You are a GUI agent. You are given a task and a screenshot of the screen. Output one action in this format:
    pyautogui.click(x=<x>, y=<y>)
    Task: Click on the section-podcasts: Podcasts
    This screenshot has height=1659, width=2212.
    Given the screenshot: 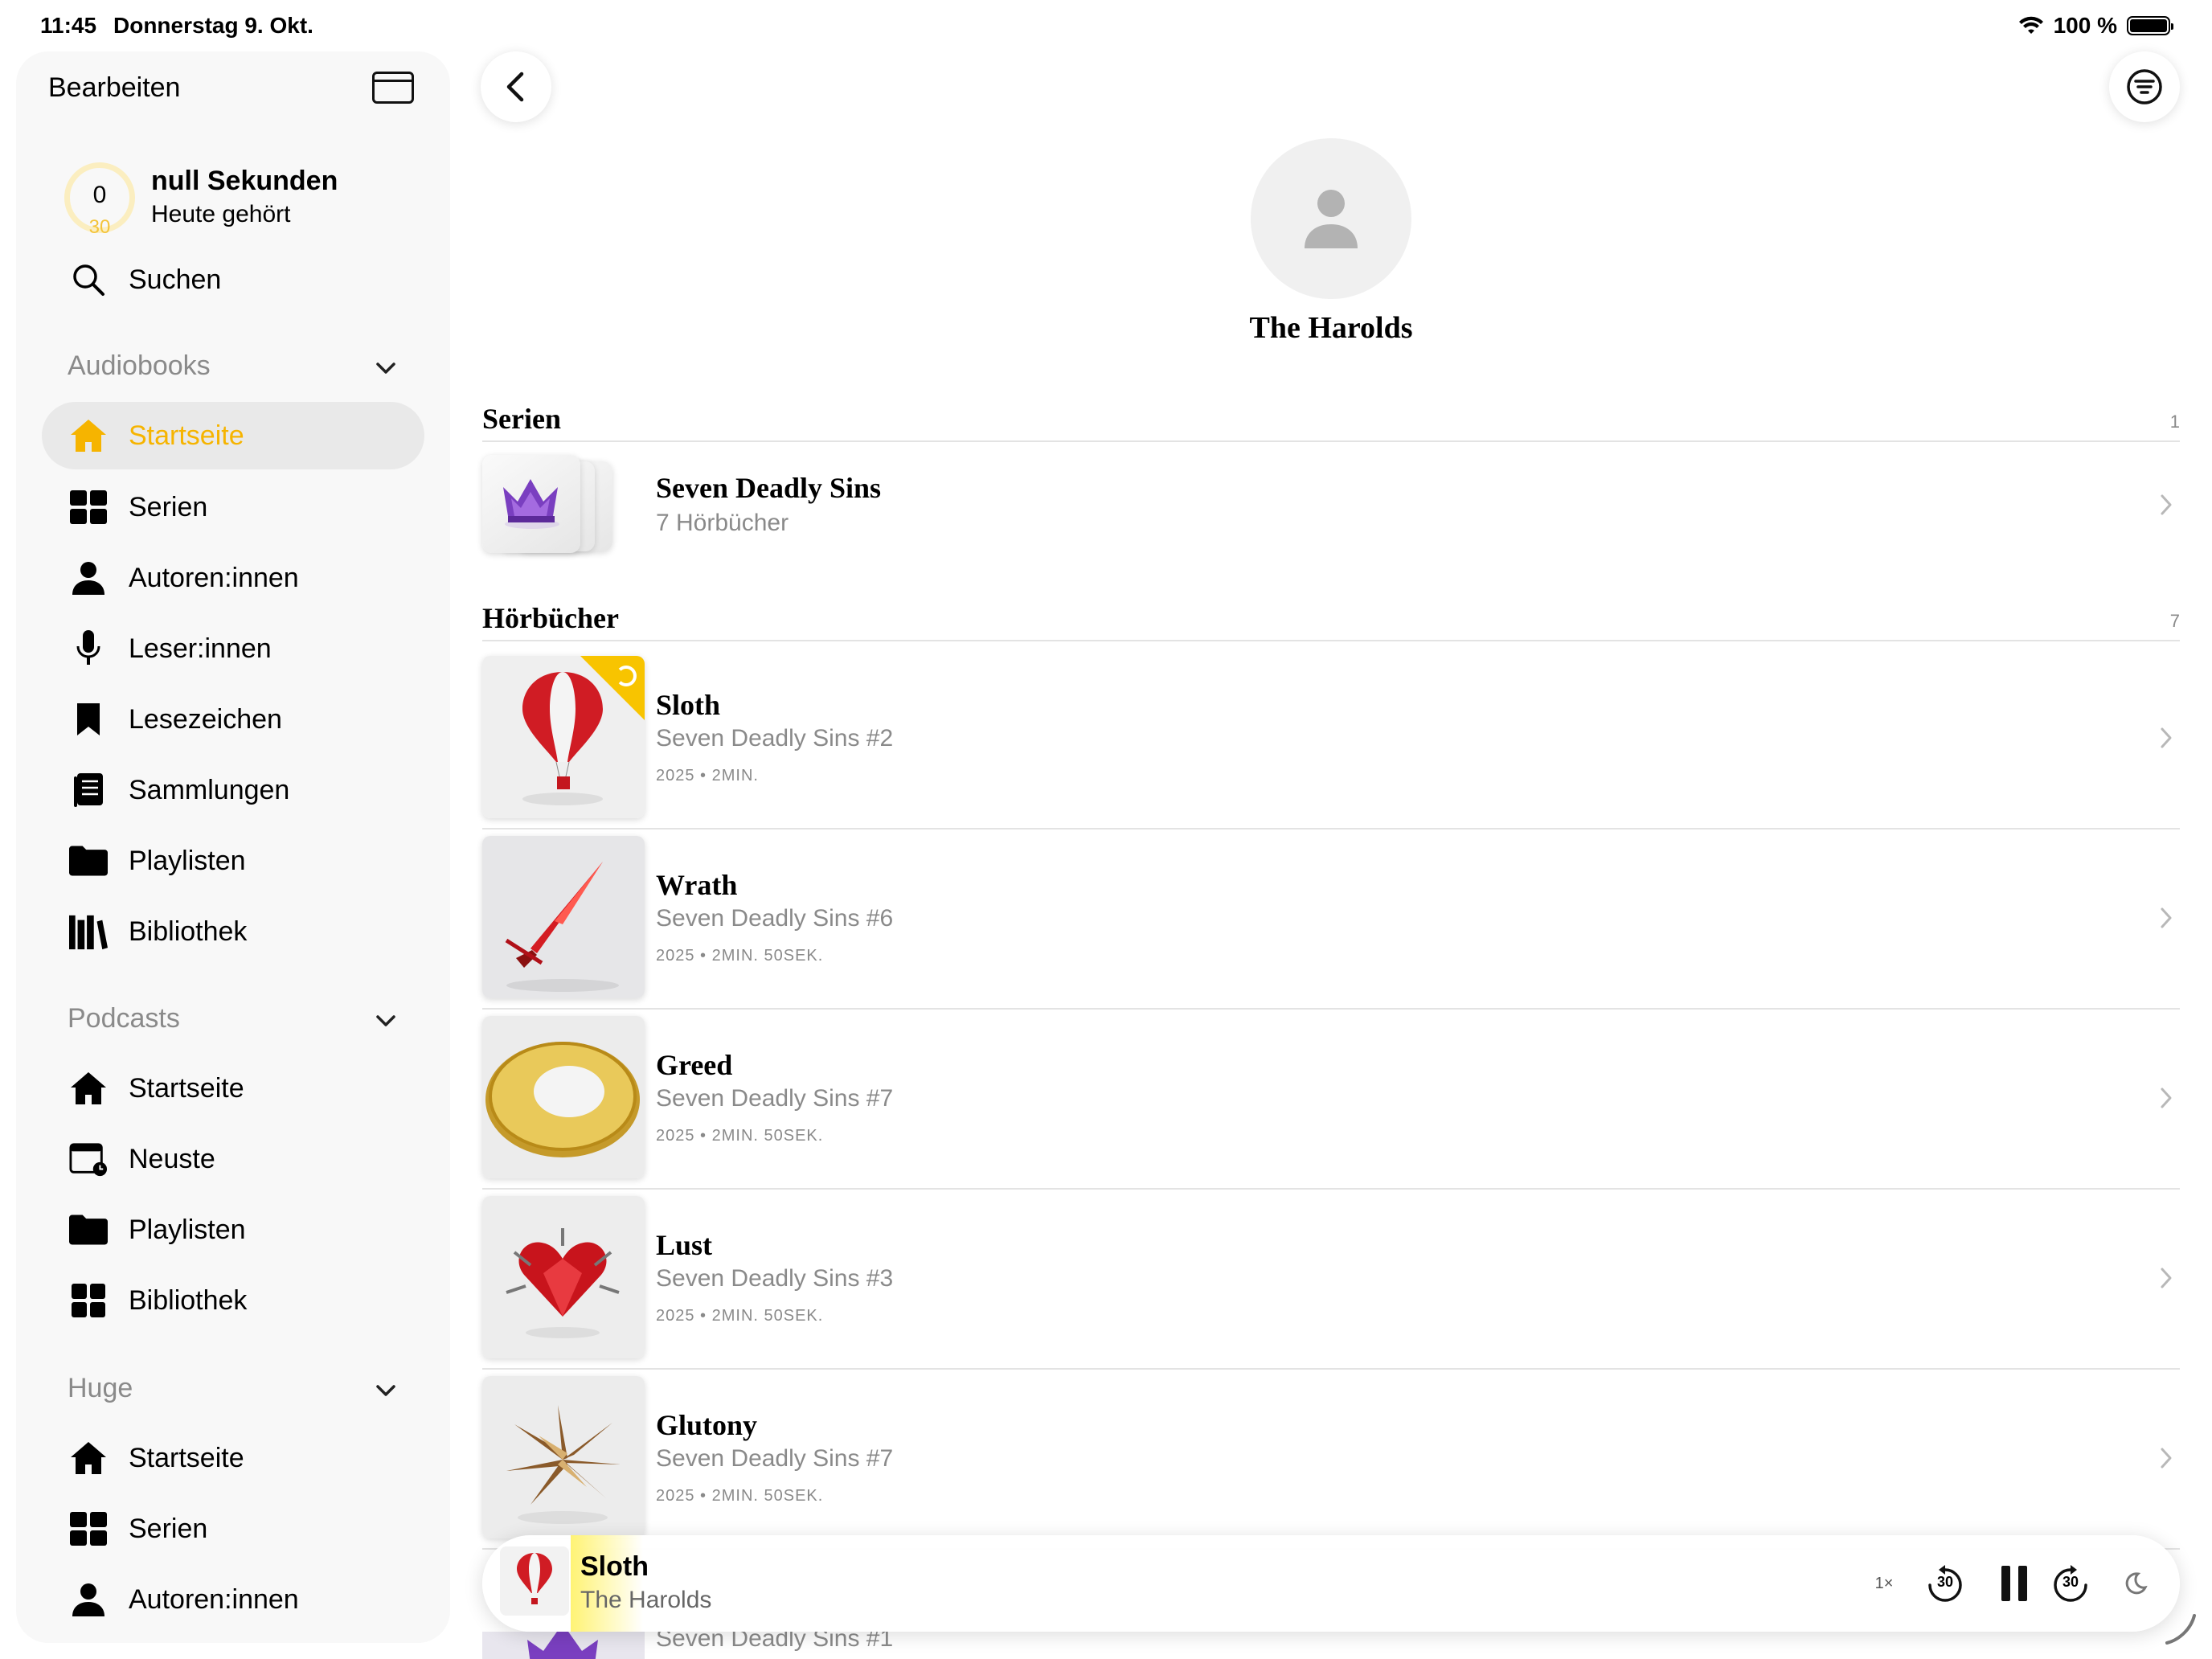 What is the action you would take?
    pyautogui.click(x=124, y=1018)
    